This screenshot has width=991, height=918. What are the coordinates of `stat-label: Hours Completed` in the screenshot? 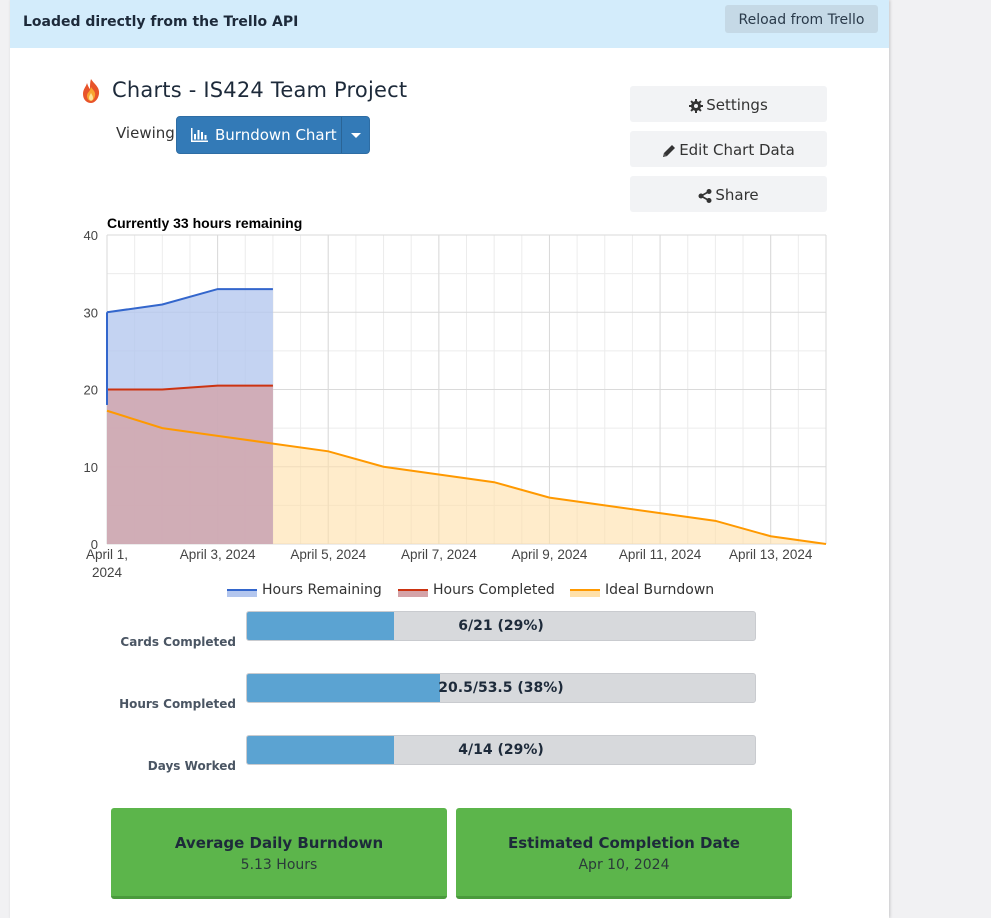 It's located at (177, 704).